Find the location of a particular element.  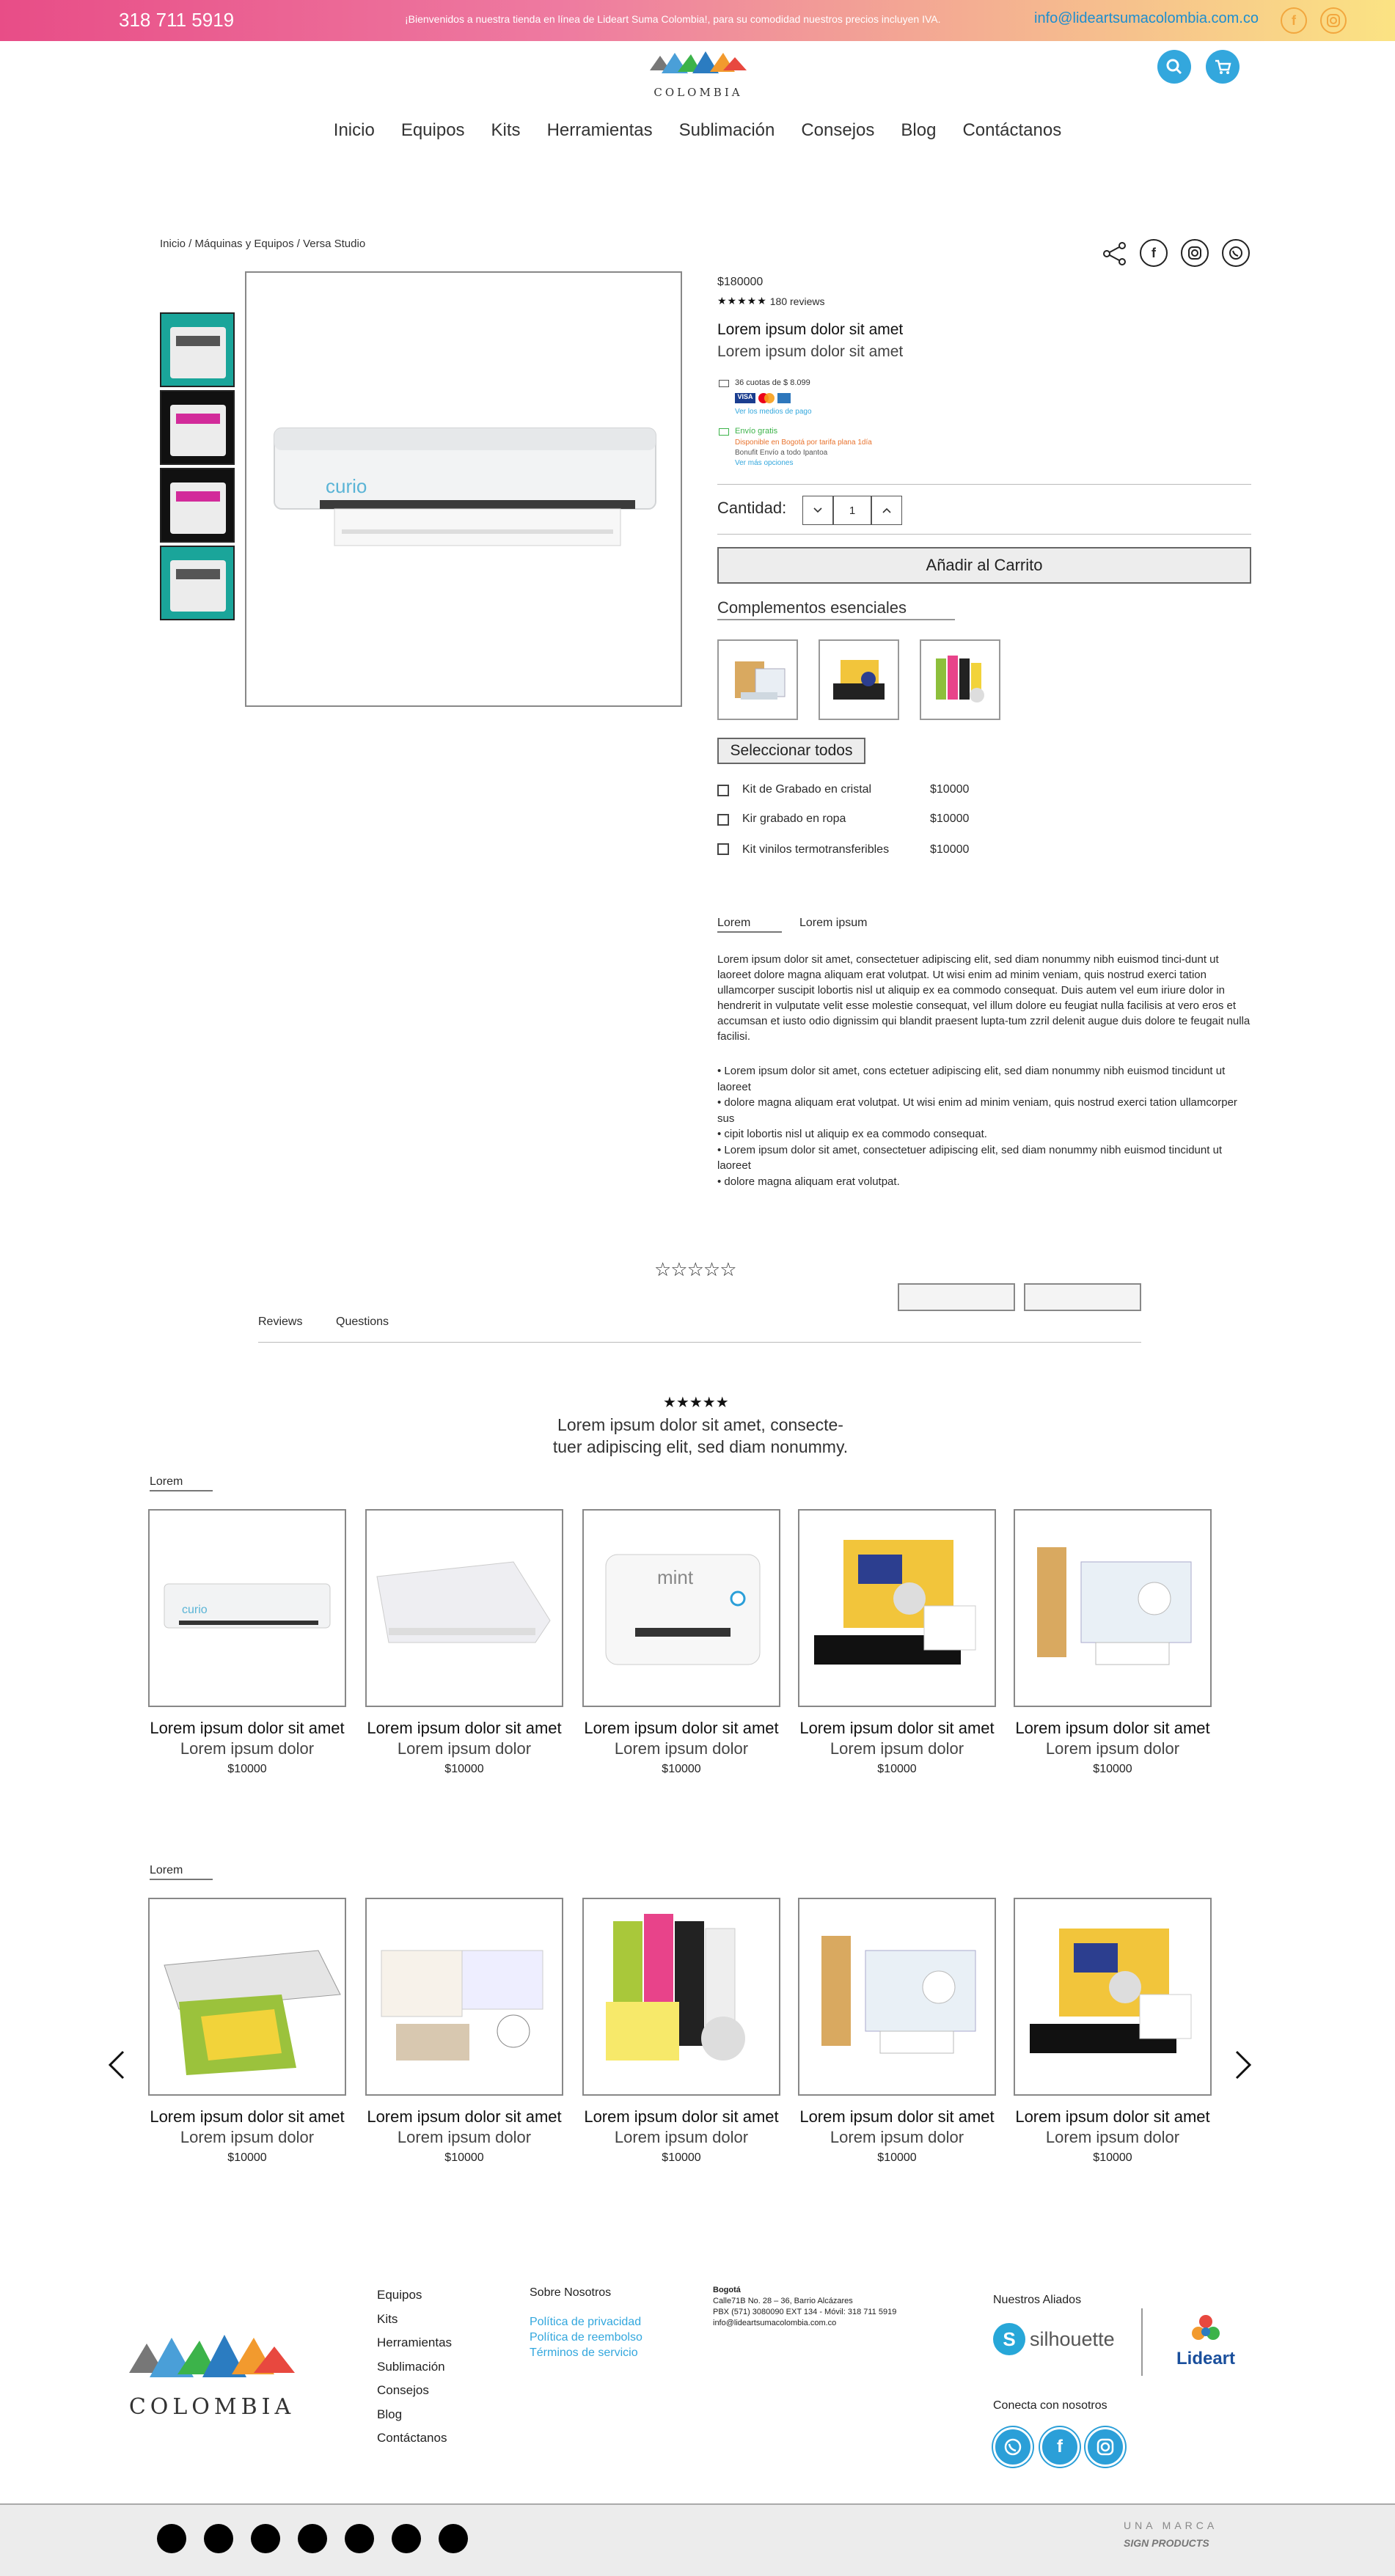

facebook-footer-icon: f is located at coordinates (1060, 2447).